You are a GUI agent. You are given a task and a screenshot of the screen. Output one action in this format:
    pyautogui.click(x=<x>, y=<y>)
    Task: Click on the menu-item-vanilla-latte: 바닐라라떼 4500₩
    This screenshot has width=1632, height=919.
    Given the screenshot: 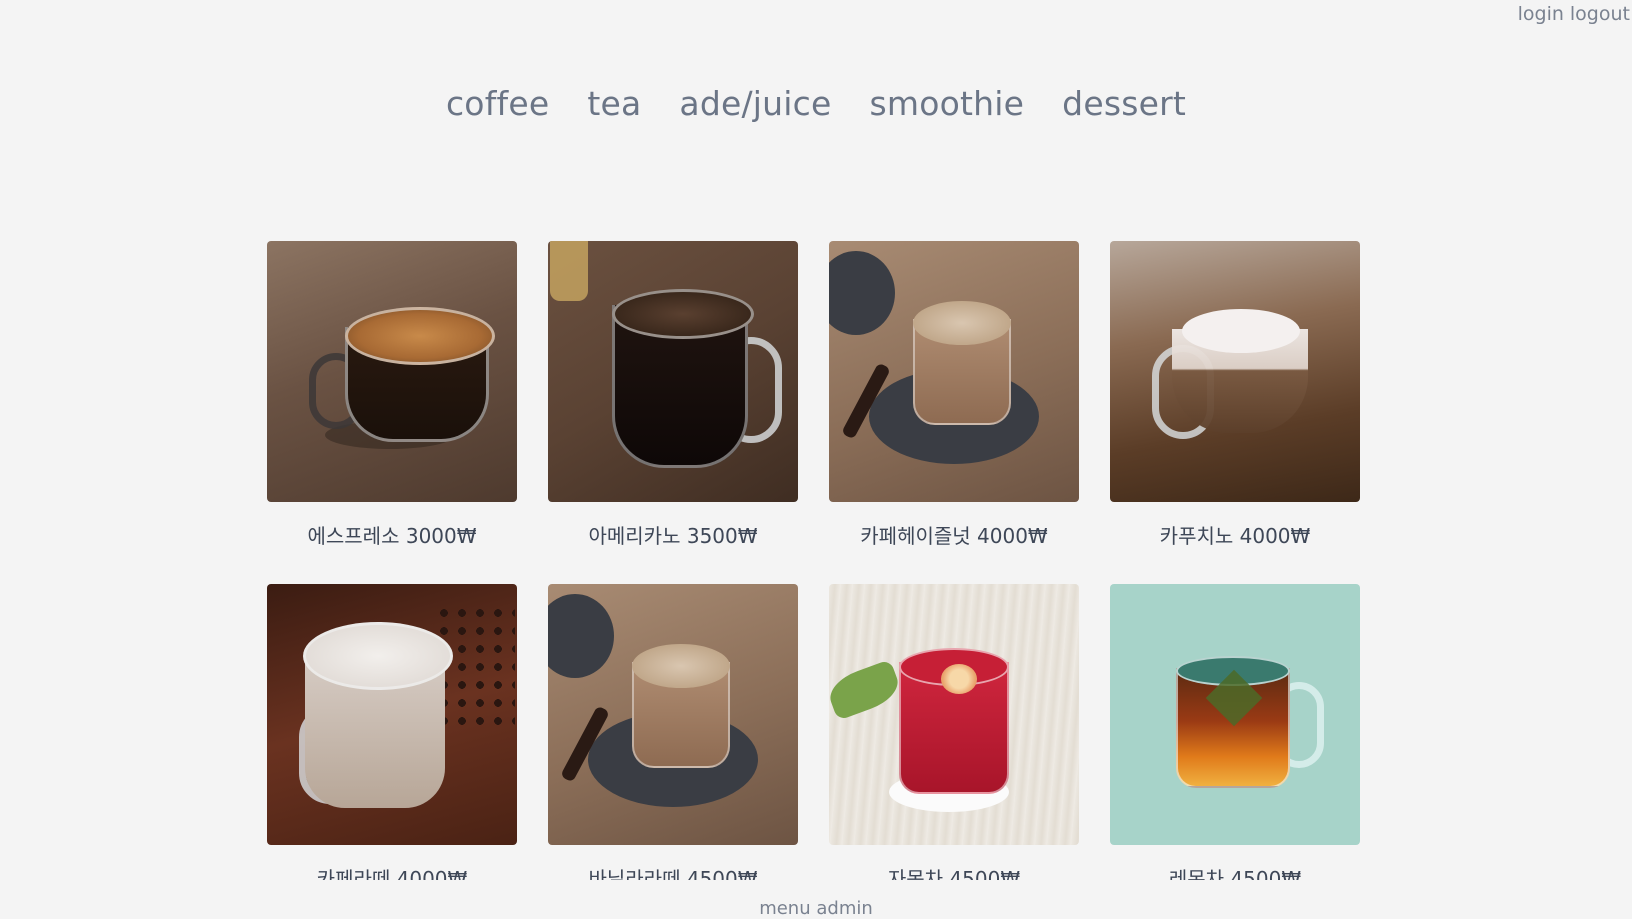 What is the action you would take?
    pyautogui.click(x=673, y=732)
    